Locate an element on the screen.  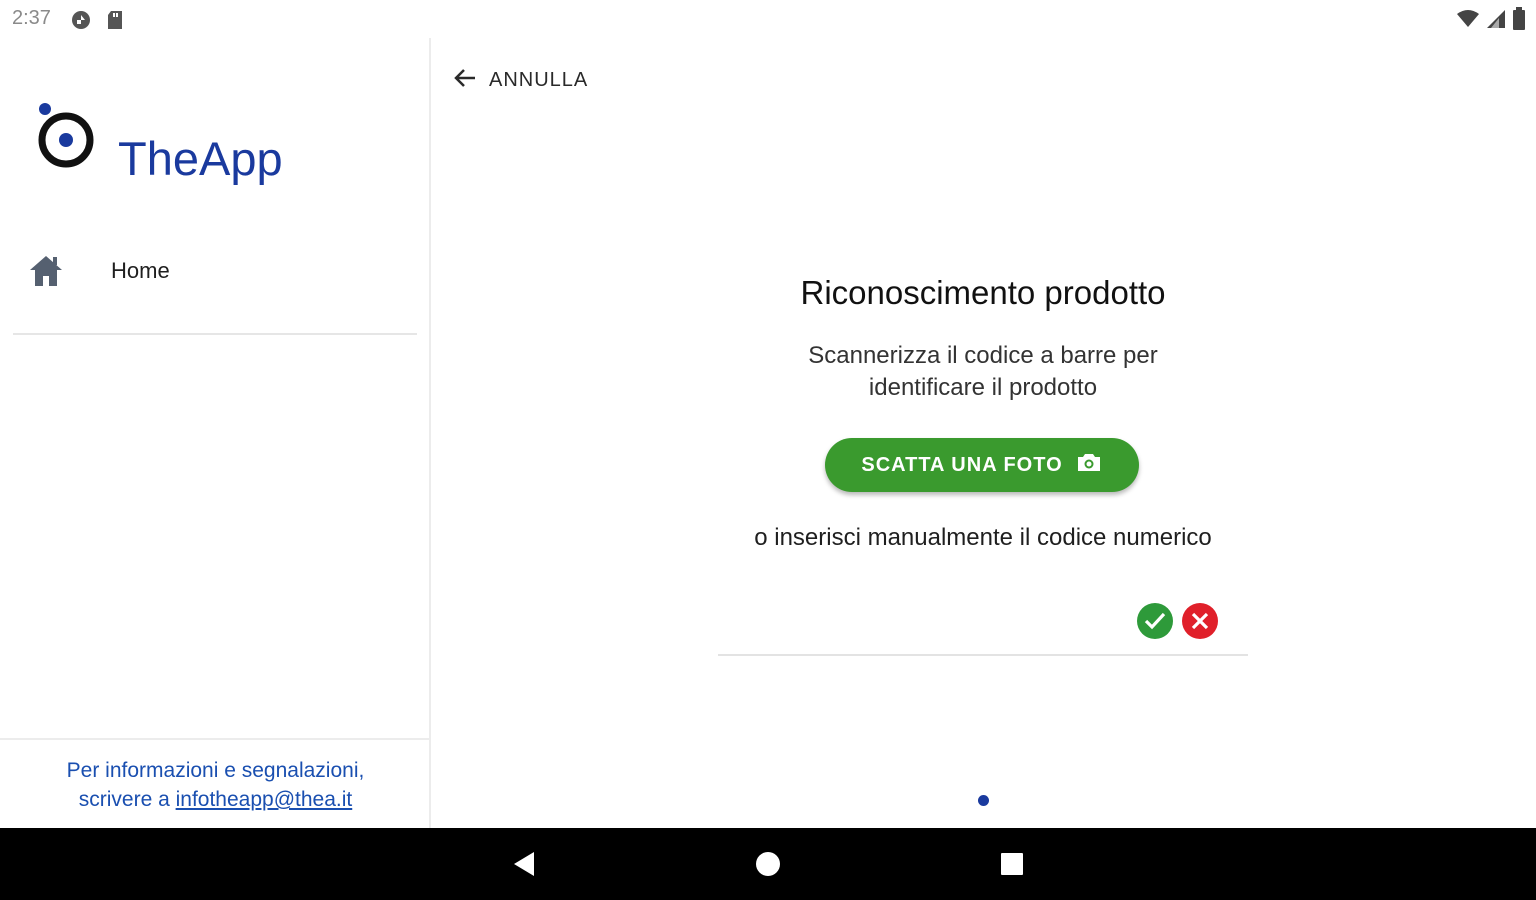
arrow-back-icon is located at coordinates (465, 80).